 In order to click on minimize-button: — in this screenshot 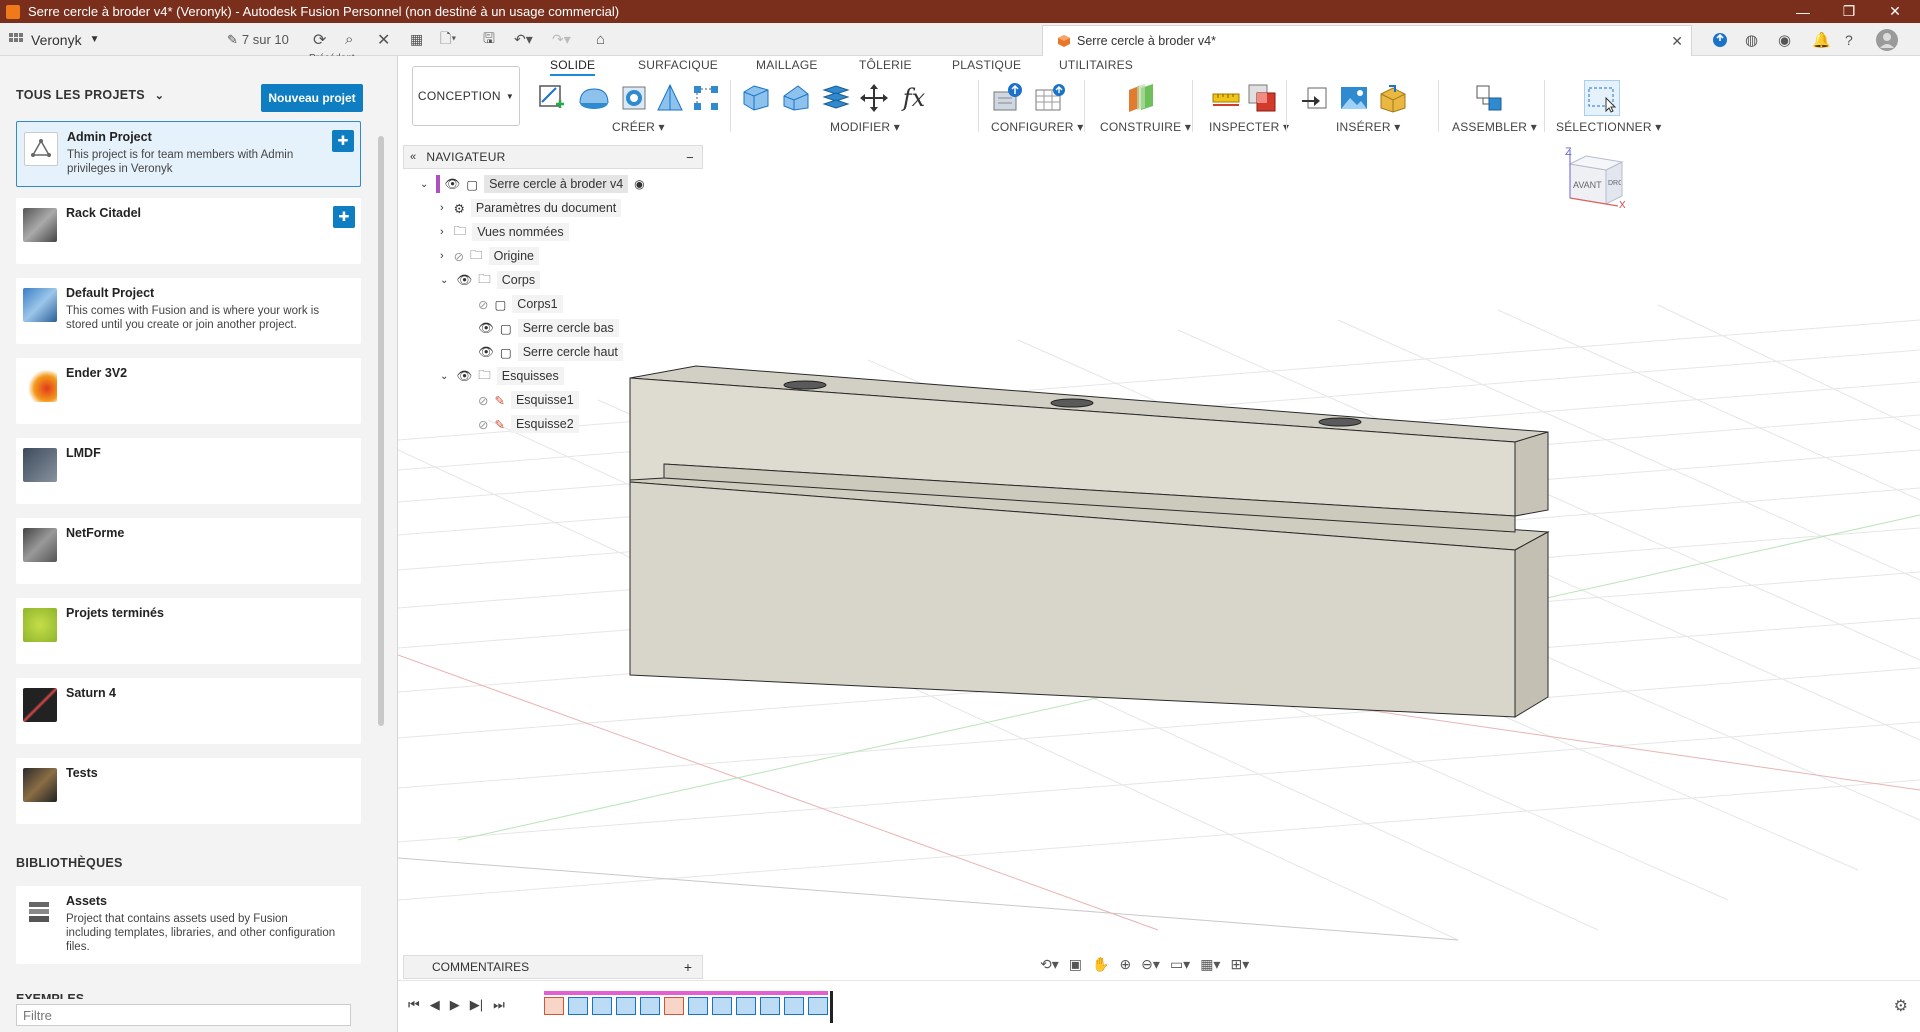, I will do `click(1803, 11)`.